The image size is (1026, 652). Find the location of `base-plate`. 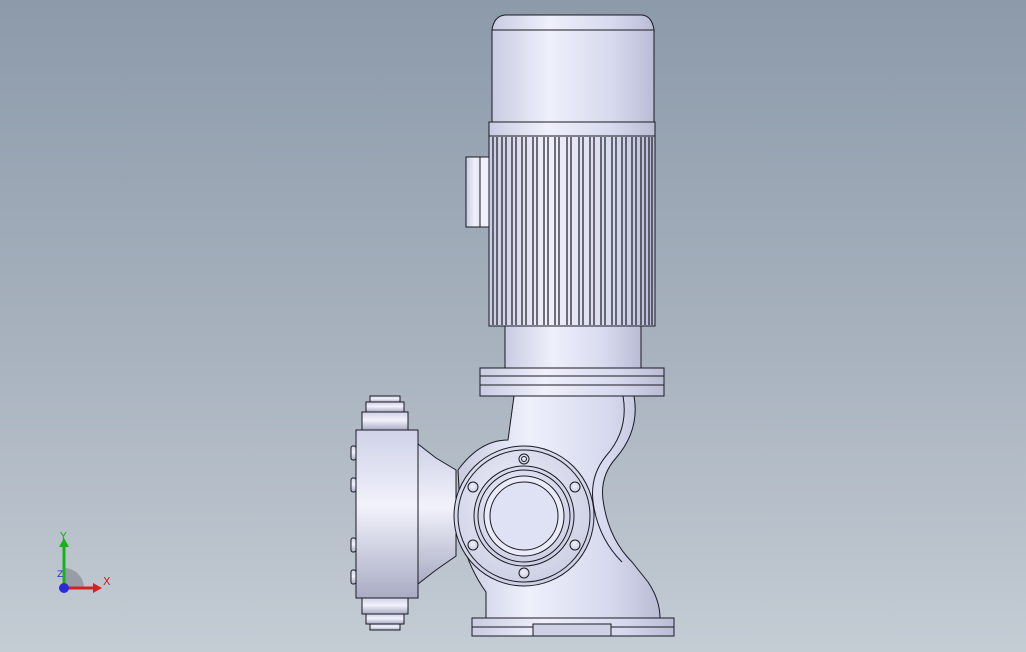

base-plate is located at coordinates (573, 627).